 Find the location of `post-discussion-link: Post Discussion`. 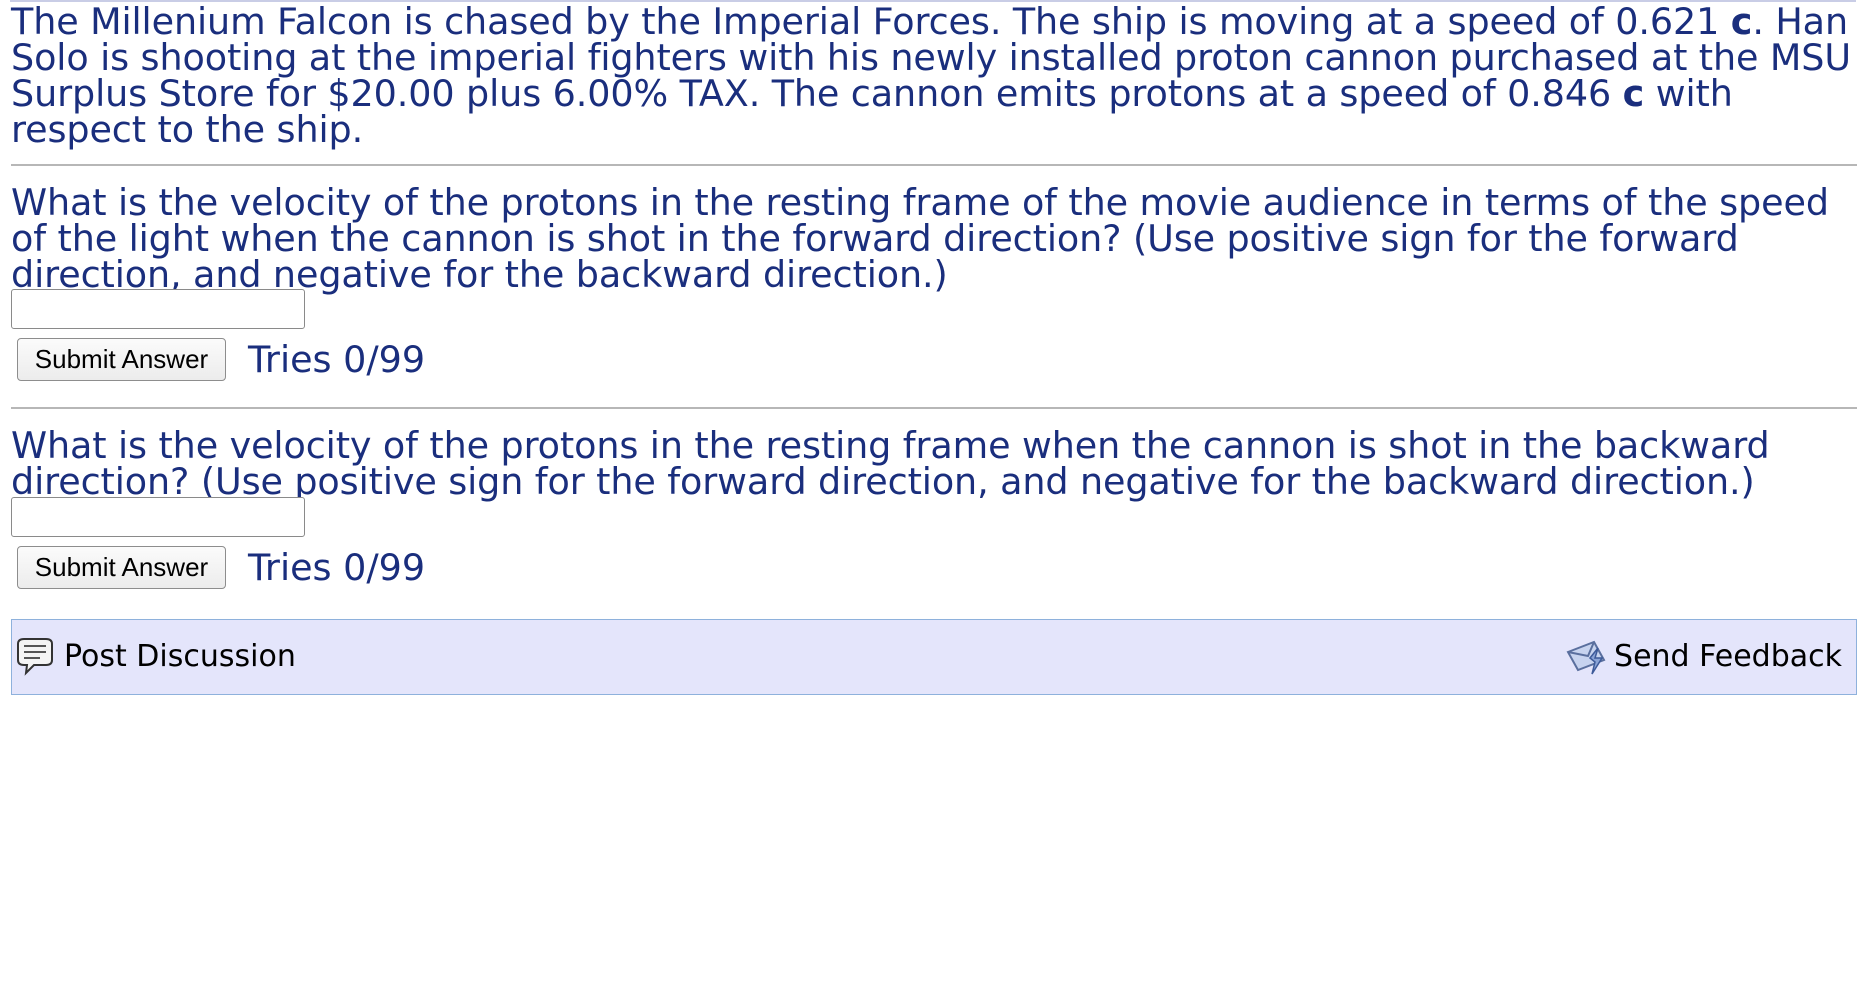

post-discussion-link: Post Discussion is located at coordinates (154, 656).